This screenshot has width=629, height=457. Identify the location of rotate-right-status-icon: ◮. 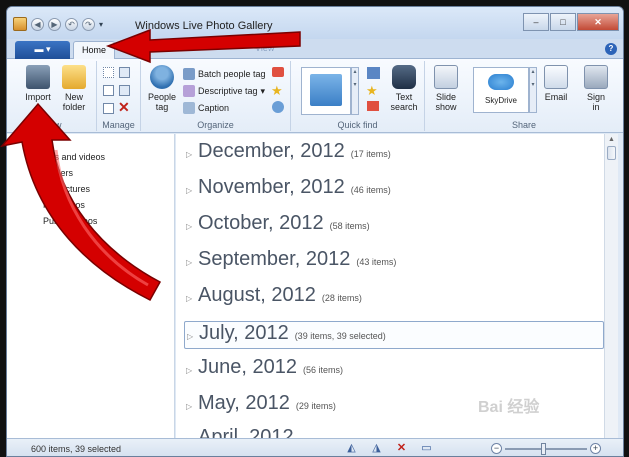
(376, 448).